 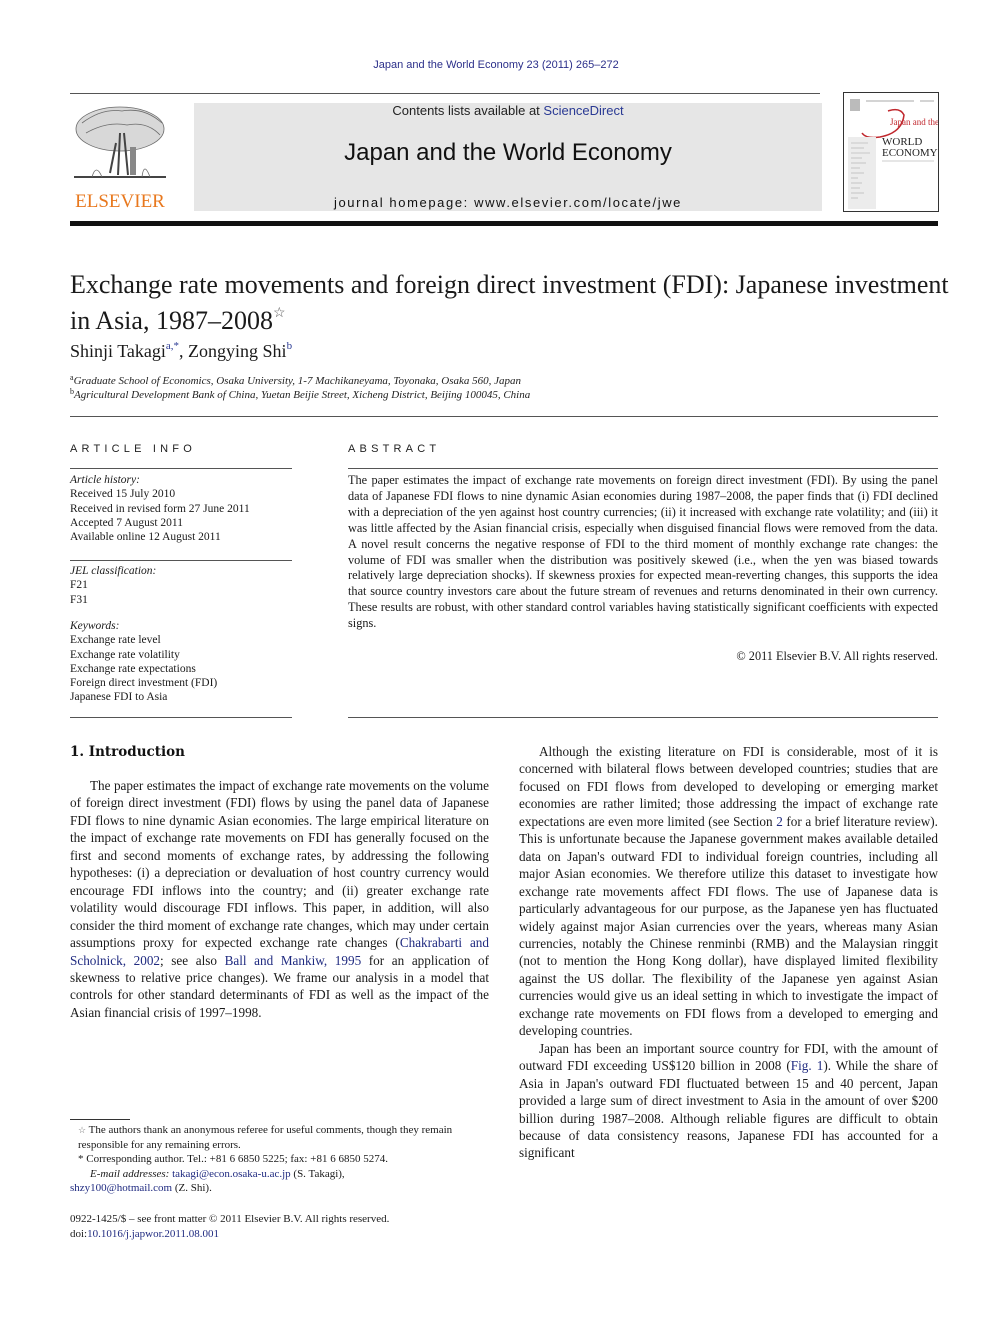 I want to click on keywords-heading: Keywords:, so click(x=95, y=626).